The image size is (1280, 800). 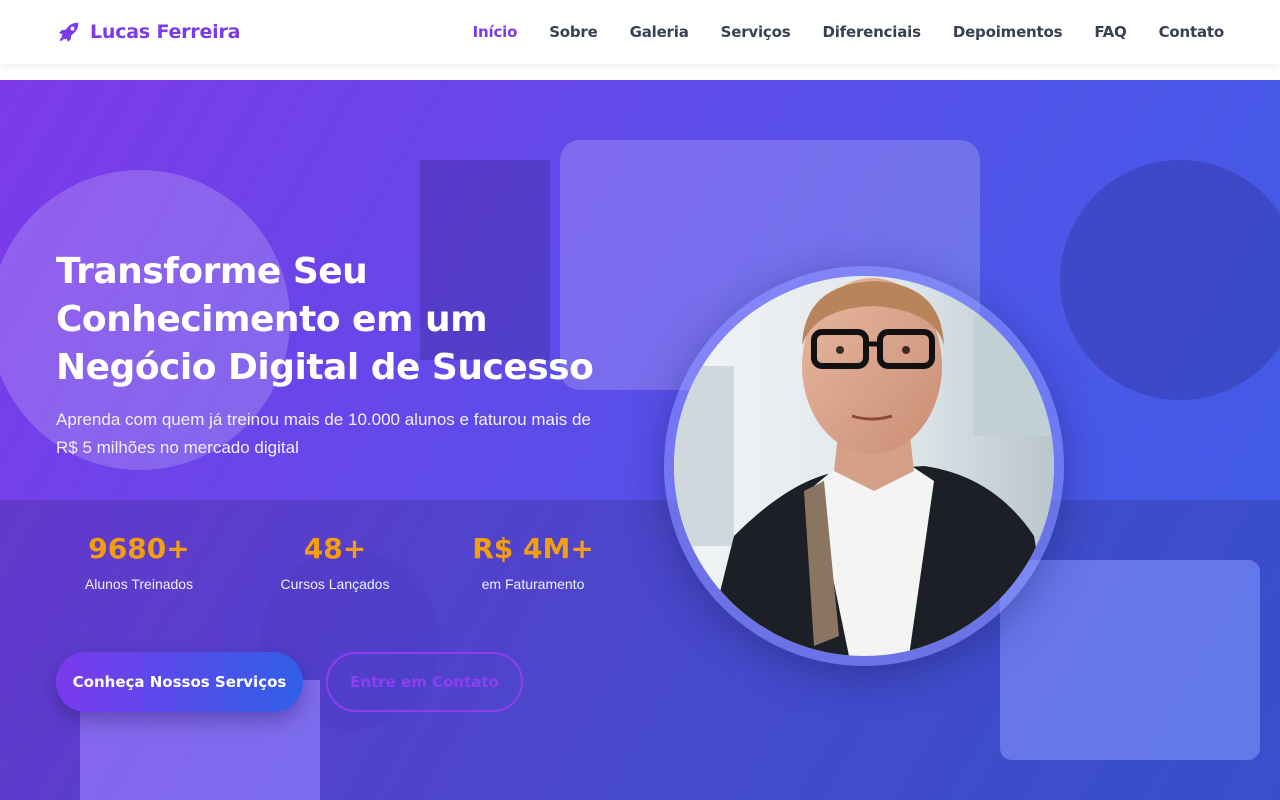 What do you see at coordinates (1110, 32) in the screenshot?
I see `nav-item-faq: FAQ` at bounding box center [1110, 32].